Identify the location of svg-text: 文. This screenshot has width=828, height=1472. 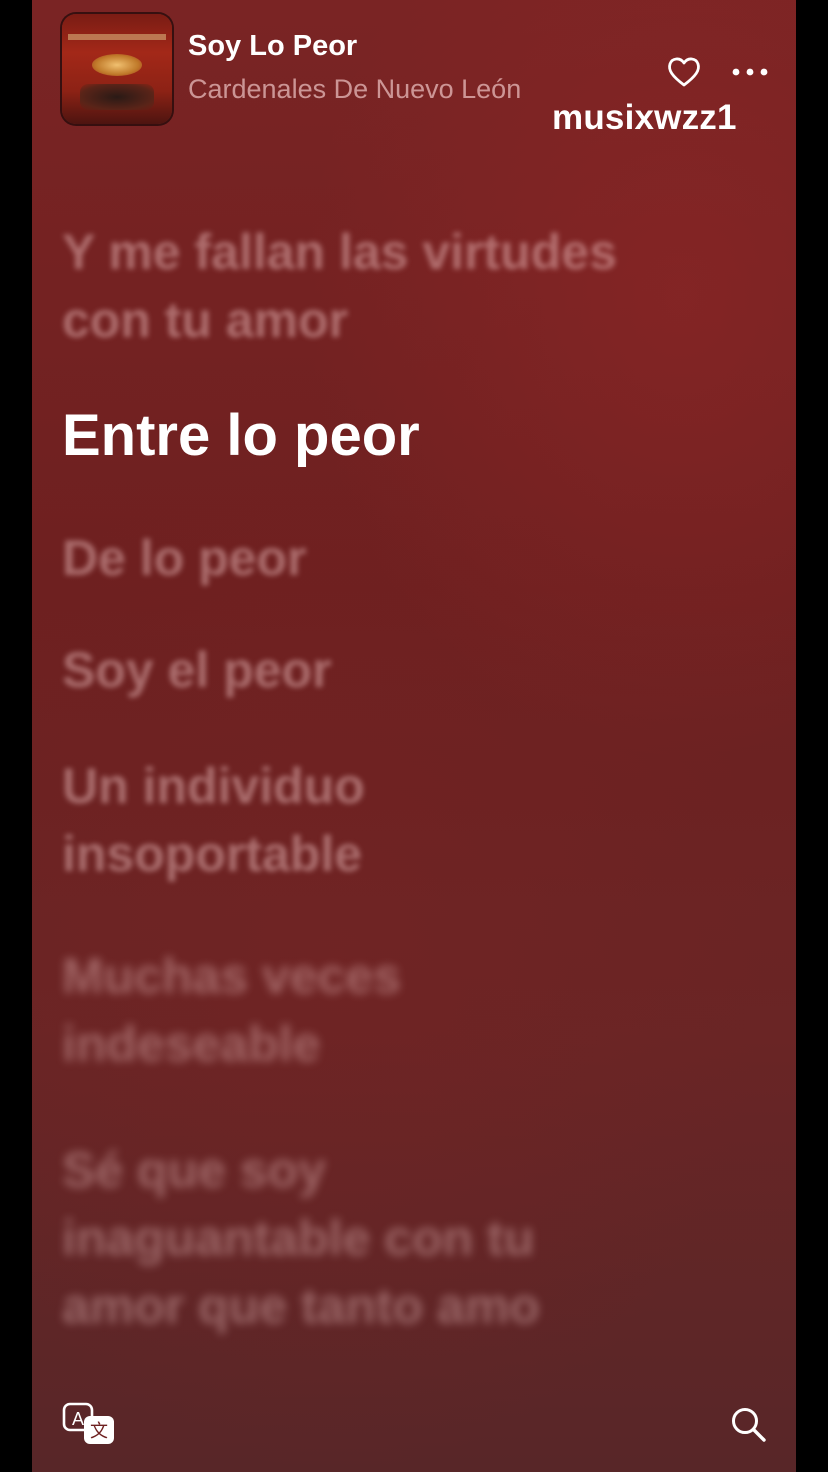
(99, 1431).